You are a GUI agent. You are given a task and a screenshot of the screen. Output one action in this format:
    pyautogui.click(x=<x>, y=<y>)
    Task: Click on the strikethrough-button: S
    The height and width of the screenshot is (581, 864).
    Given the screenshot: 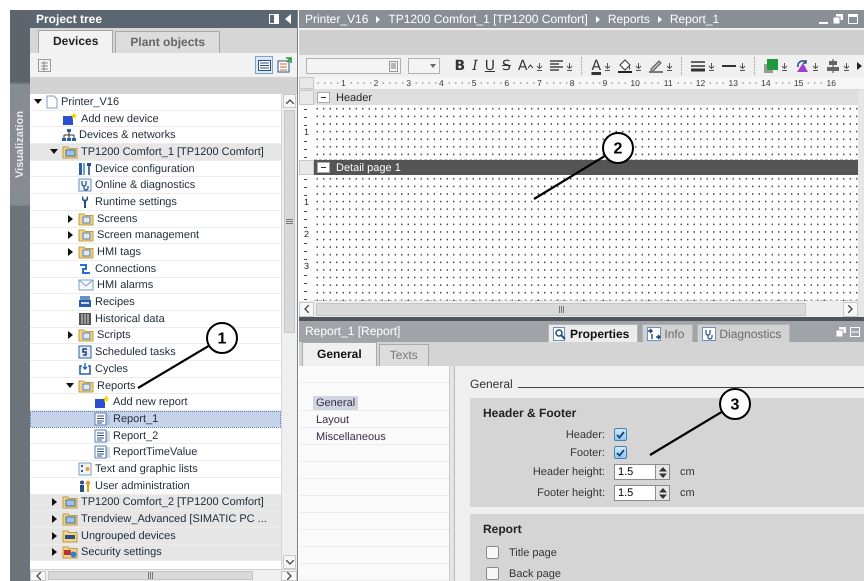 What is the action you would take?
    pyautogui.click(x=506, y=66)
    